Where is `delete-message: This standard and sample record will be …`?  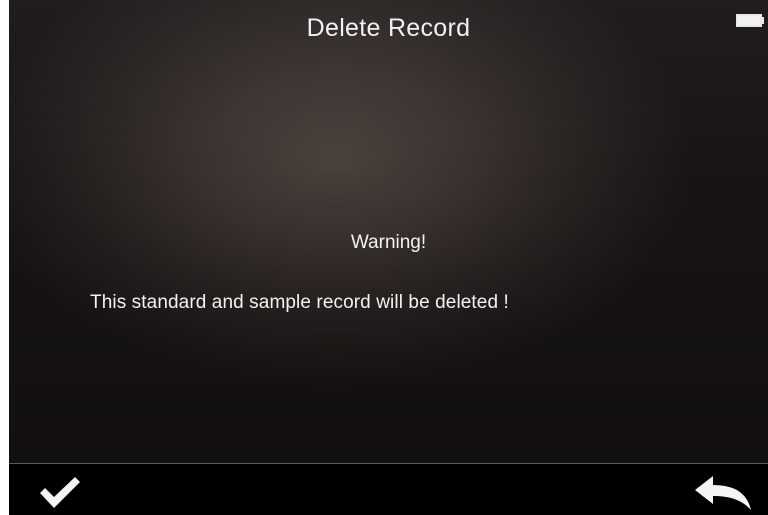
delete-message: This standard and sample record will be … is located at coordinates (299, 302).